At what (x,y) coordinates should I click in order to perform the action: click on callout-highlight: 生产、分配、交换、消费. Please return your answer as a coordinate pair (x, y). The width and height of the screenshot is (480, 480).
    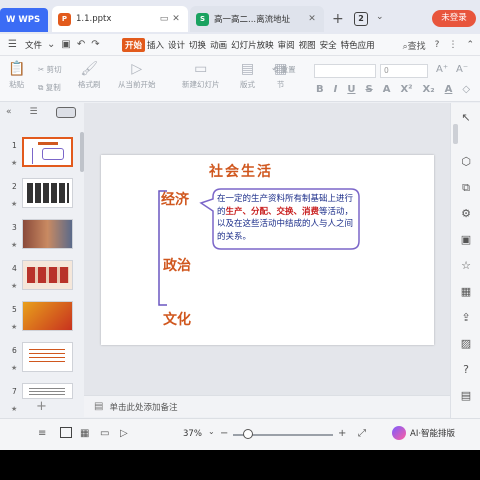
    Looking at the image, I should click on (272, 211).